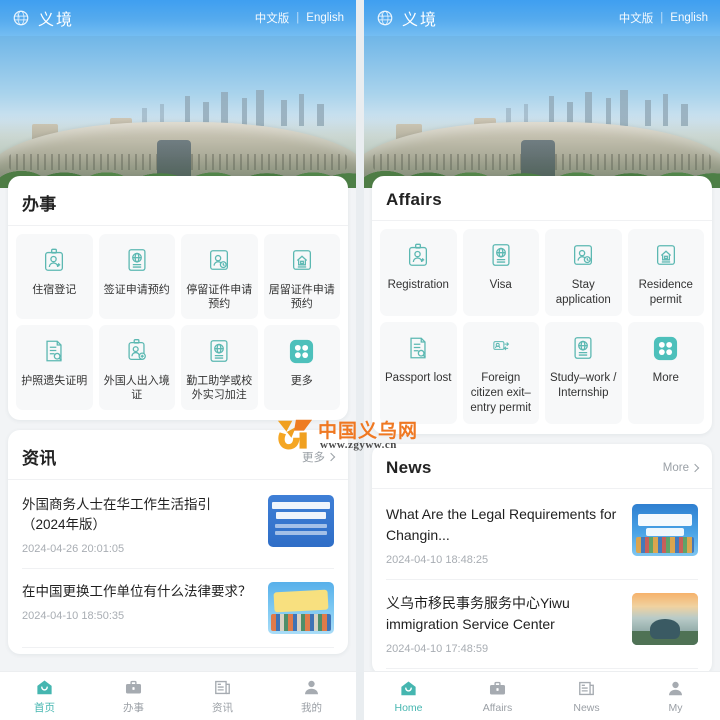 This screenshot has width=720, height=720. I want to click on tab-home: 首页, so click(44, 696).